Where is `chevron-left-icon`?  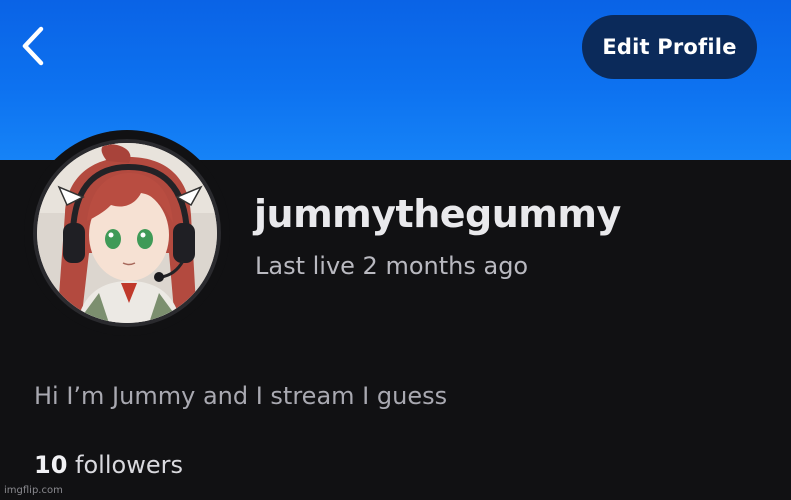
chevron-left-icon is located at coordinates (33, 46).